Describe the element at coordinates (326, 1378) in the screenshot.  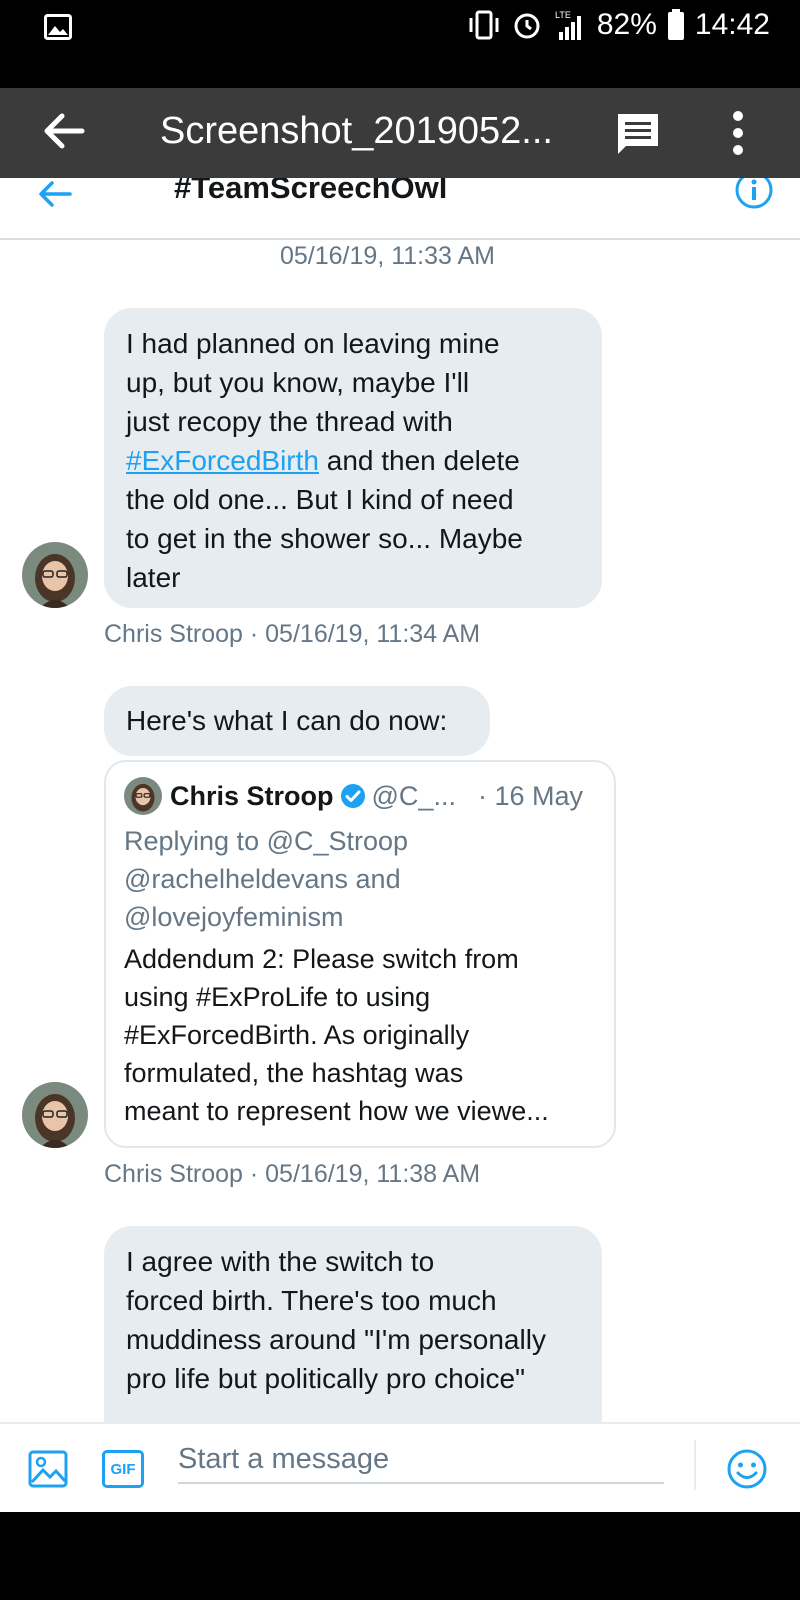
I see `message-line: pro life but politically pro choice"` at that location.